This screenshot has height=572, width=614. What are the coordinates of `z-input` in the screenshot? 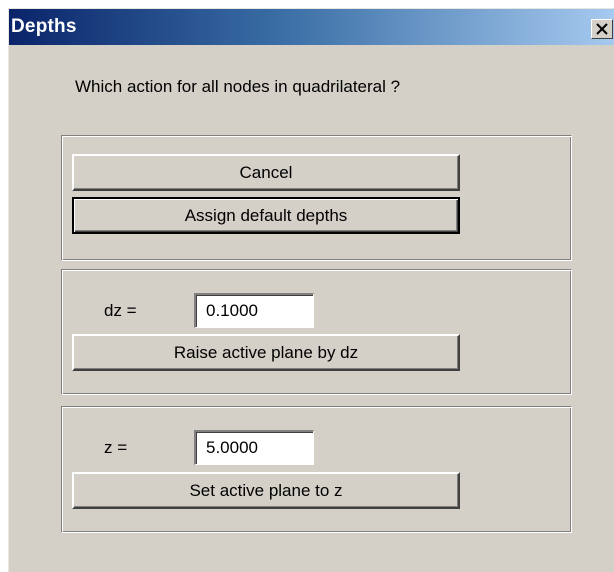 It's located at (254, 447).